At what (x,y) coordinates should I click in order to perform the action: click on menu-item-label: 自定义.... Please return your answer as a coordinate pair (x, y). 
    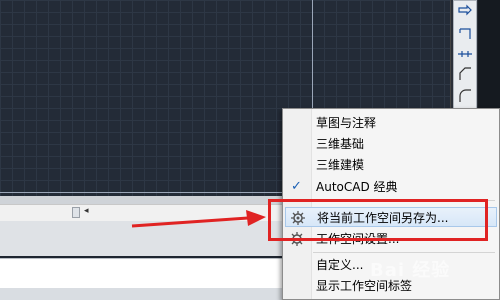
    Looking at the image, I should click on (340, 265).